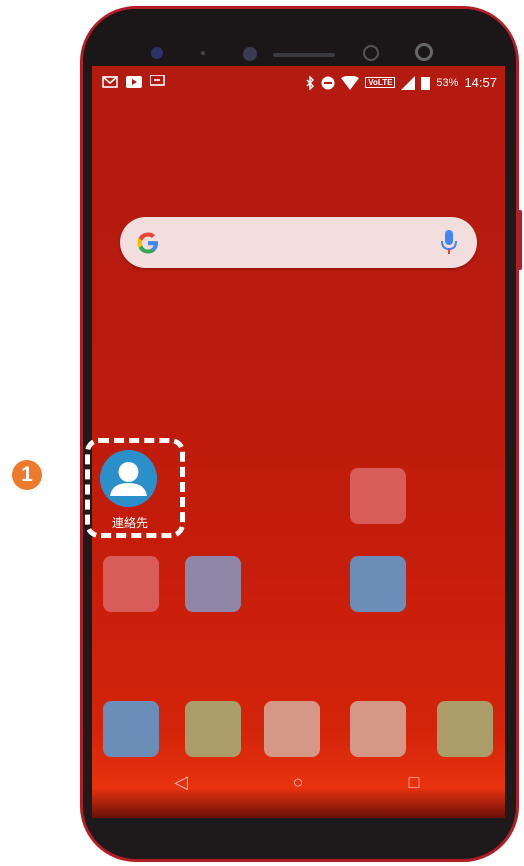 This screenshot has height=866, width=524. What do you see at coordinates (426, 83) in the screenshot?
I see `battery-icon` at bounding box center [426, 83].